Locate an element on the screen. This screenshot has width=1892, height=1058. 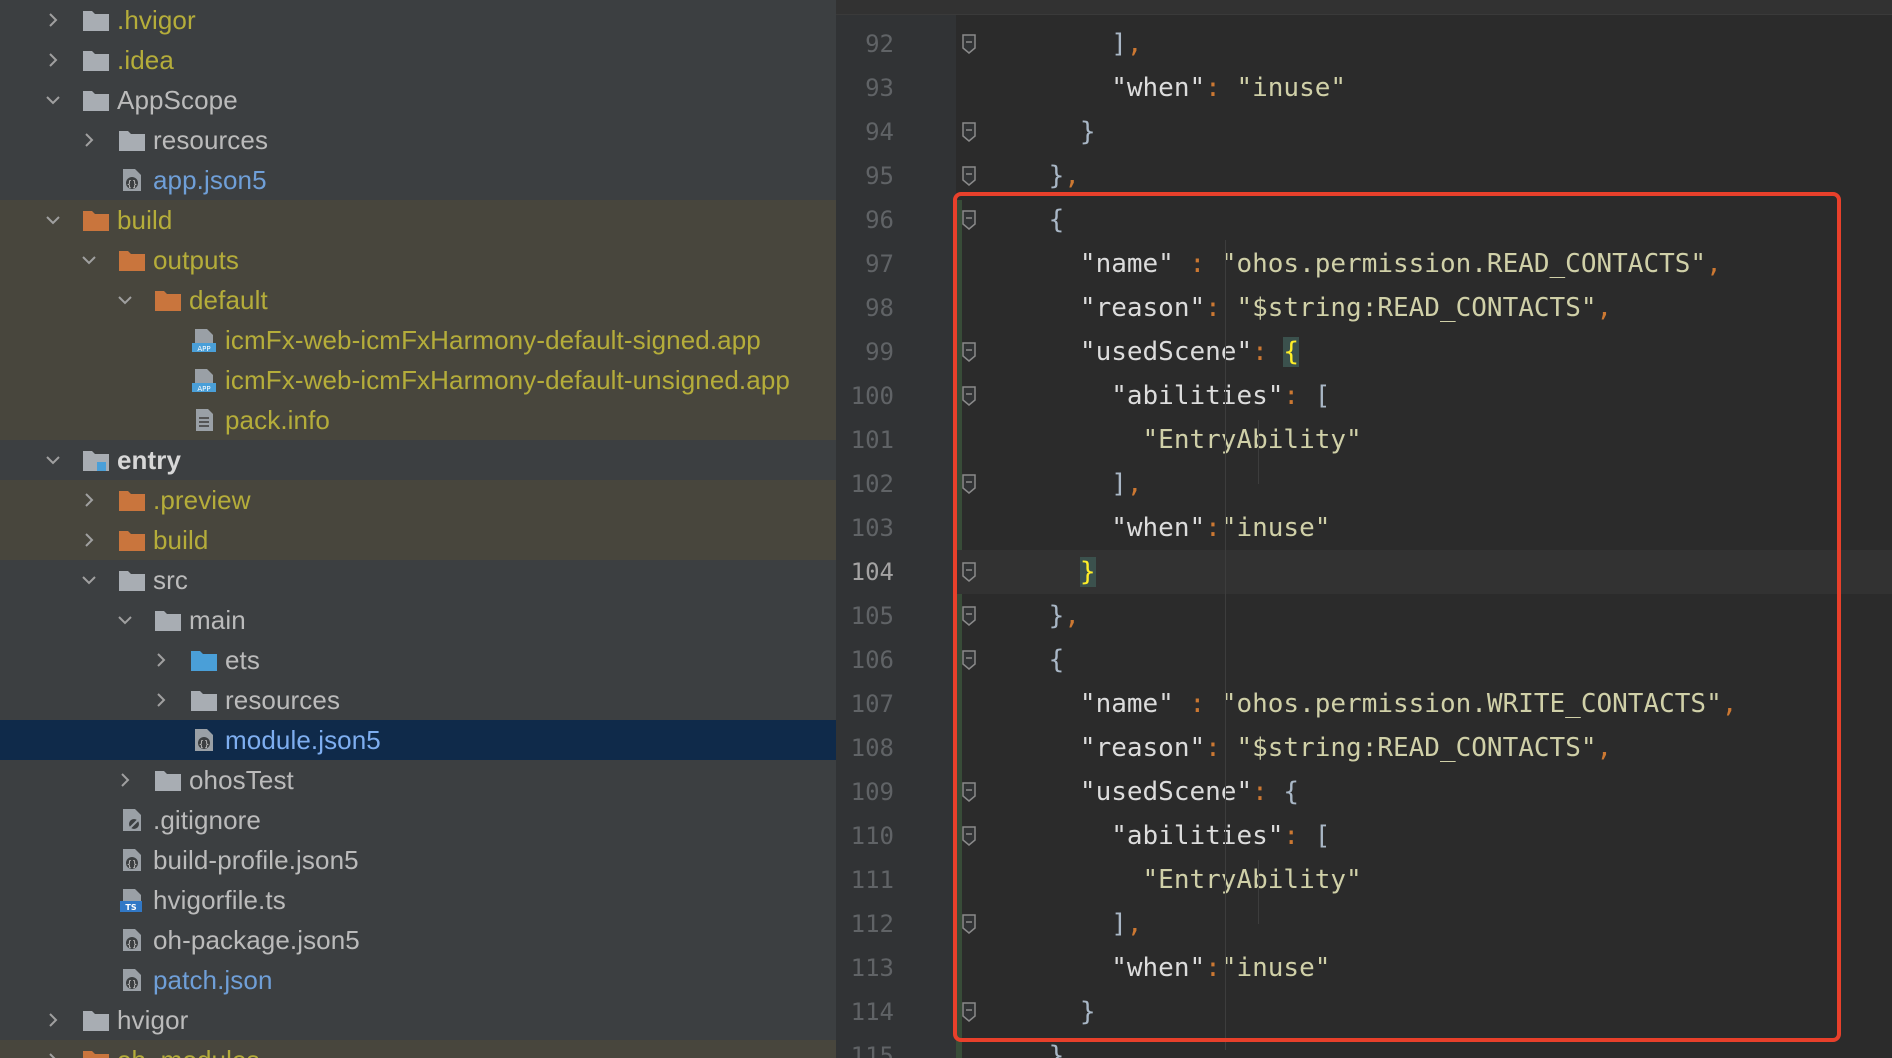
code-line: "when": "inuse" is located at coordinates (1166, 88).